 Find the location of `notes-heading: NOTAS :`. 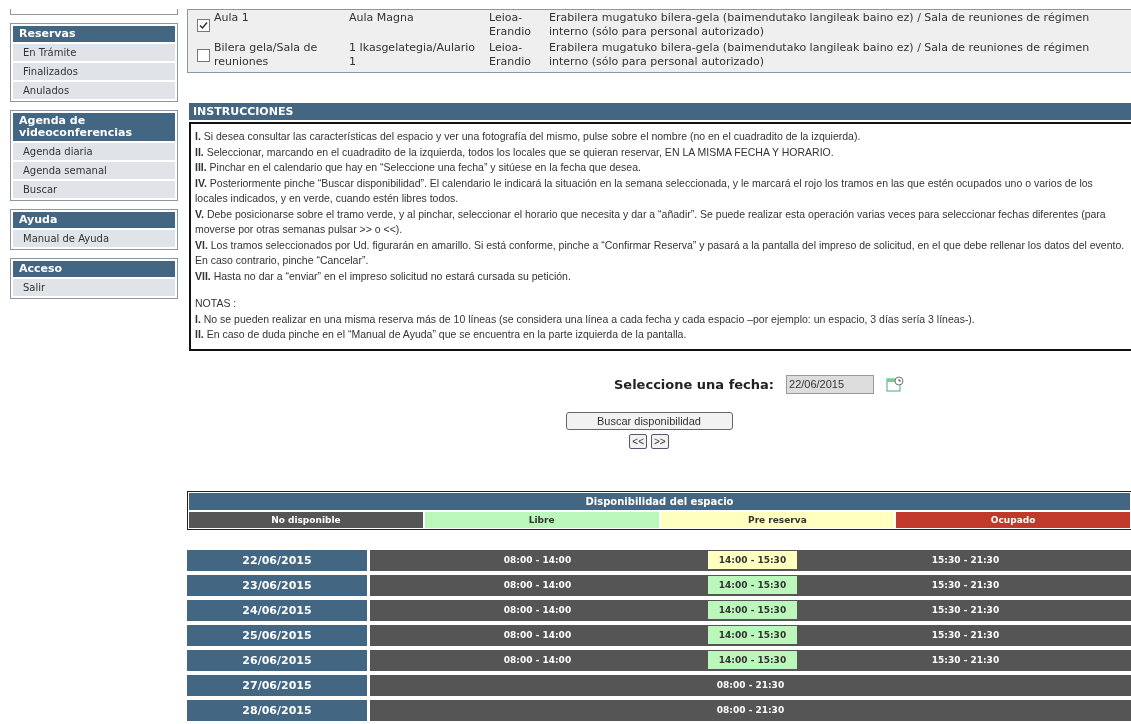

notes-heading: NOTAS : is located at coordinates (216, 303).